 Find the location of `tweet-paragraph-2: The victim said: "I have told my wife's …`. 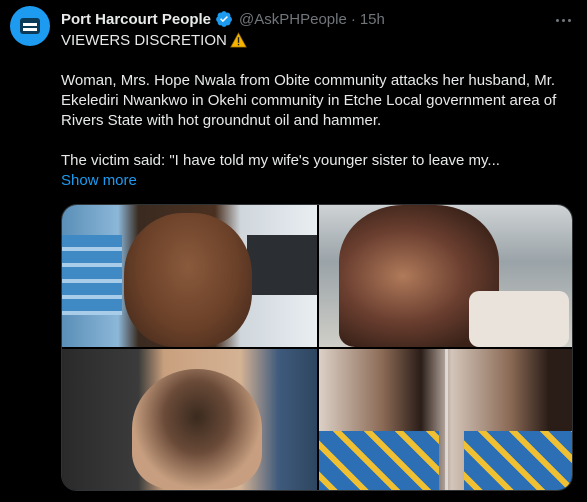

tweet-paragraph-2: The victim said: "I have told my wife's … is located at coordinates (280, 160).